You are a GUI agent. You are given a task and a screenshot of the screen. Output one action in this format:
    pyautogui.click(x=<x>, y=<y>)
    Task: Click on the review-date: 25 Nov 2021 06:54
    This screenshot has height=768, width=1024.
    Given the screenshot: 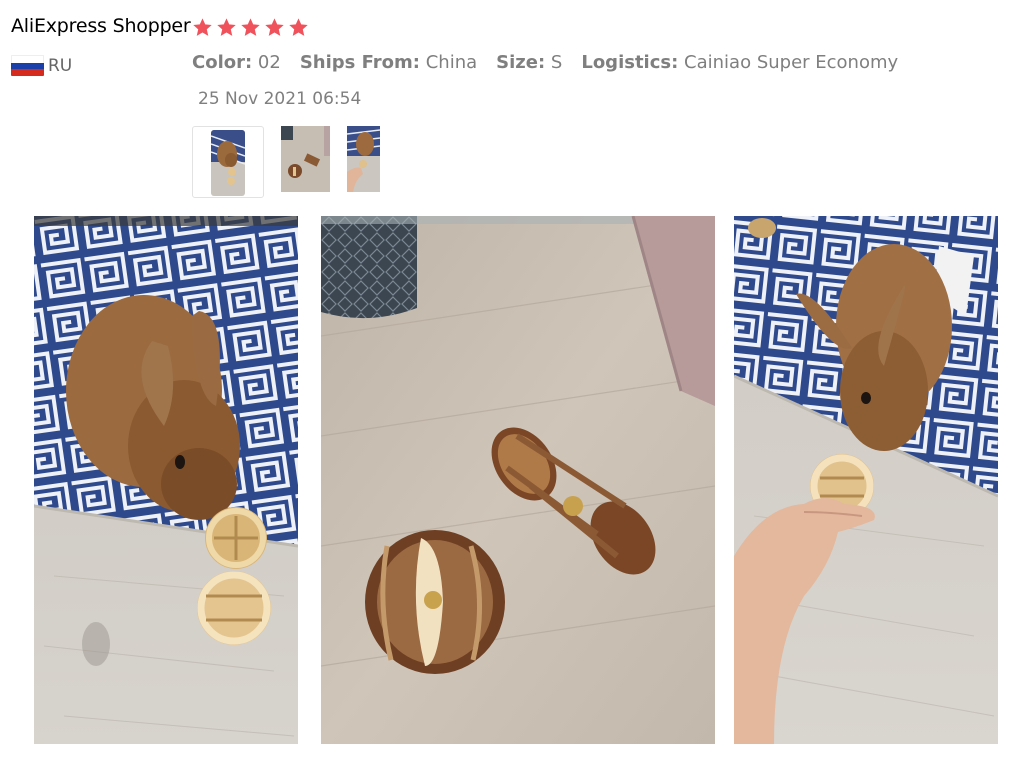 What is the action you would take?
    pyautogui.click(x=280, y=99)
    